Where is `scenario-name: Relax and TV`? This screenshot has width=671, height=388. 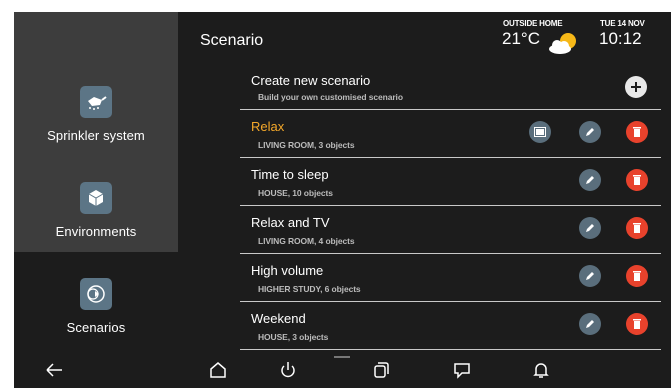
scenario-name: Relax and TV is located at coordinates (290, 222).